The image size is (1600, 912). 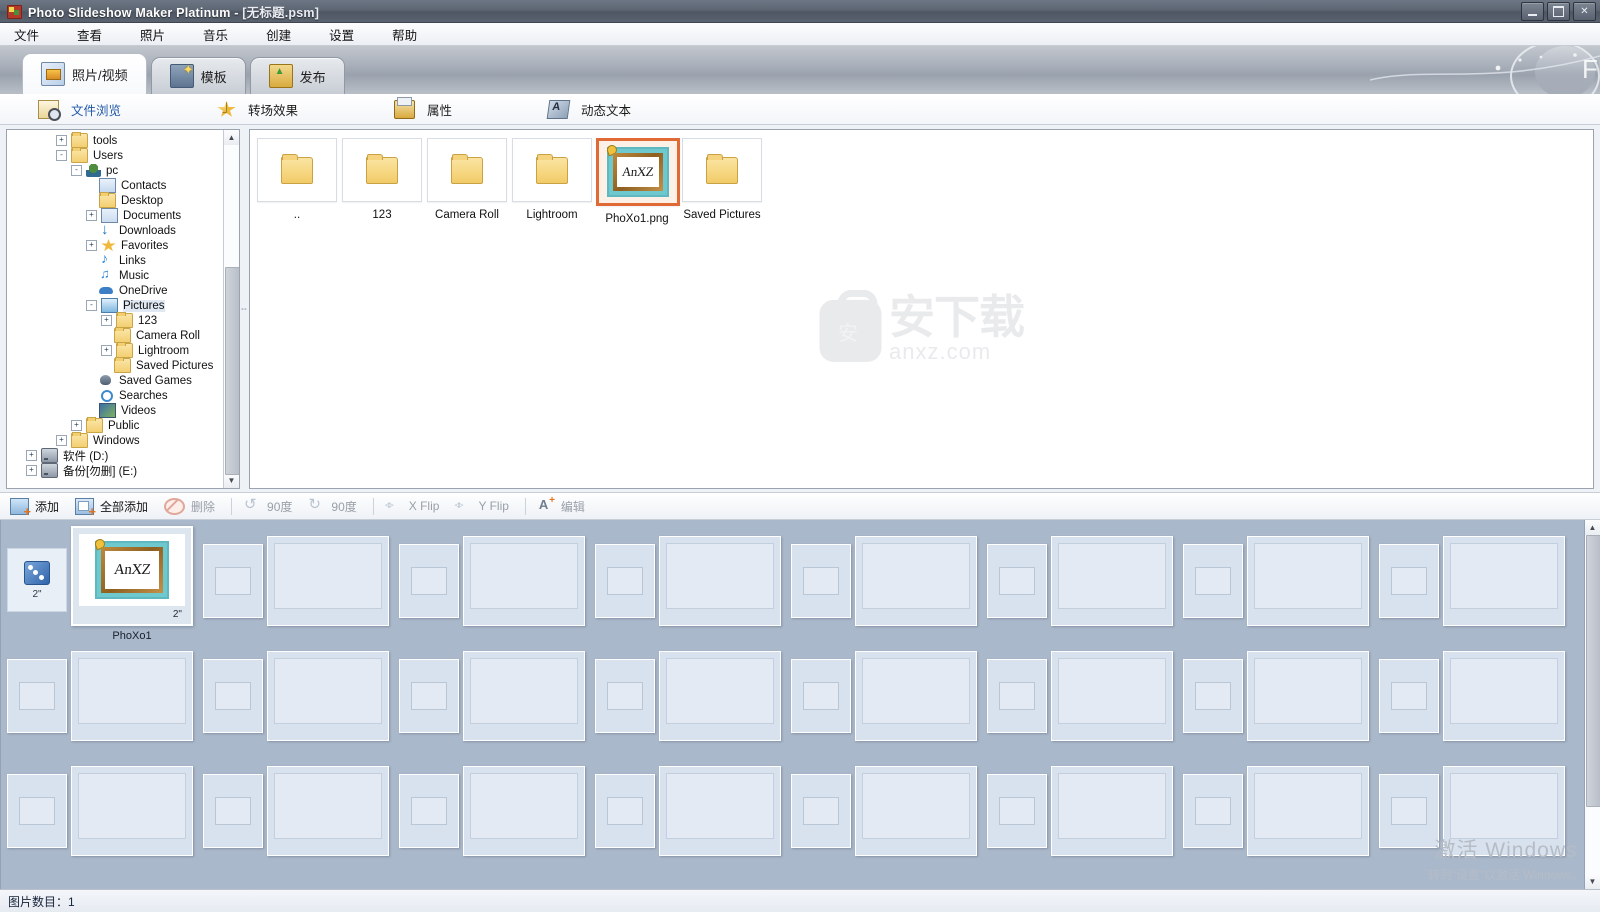 I want to click on file-item: 123, so click(x=382, y=181).